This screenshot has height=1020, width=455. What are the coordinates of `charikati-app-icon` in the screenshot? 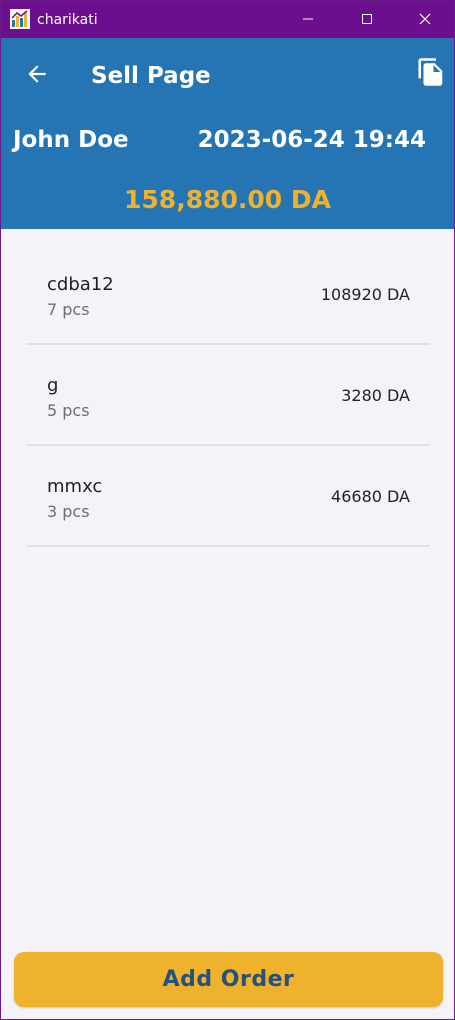 It's located at (20, 19).